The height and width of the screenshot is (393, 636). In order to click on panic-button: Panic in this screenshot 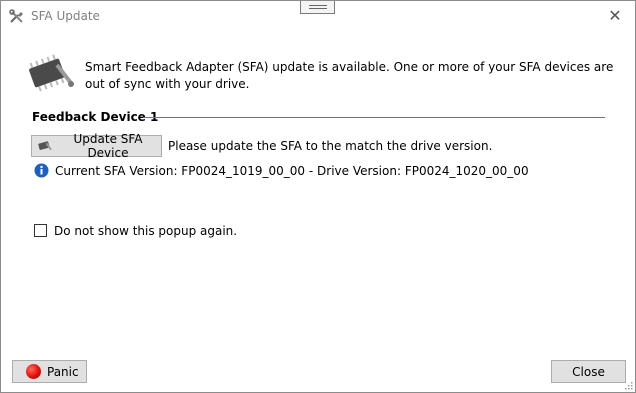, I will do `click(49, 371)`.